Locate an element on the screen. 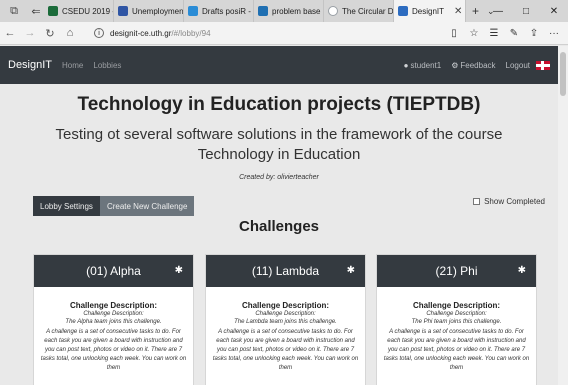 The width and height of the screenshot is (568, 385). description-line: The Lambda team joins this challenge. is located at coordinates (285, 322).